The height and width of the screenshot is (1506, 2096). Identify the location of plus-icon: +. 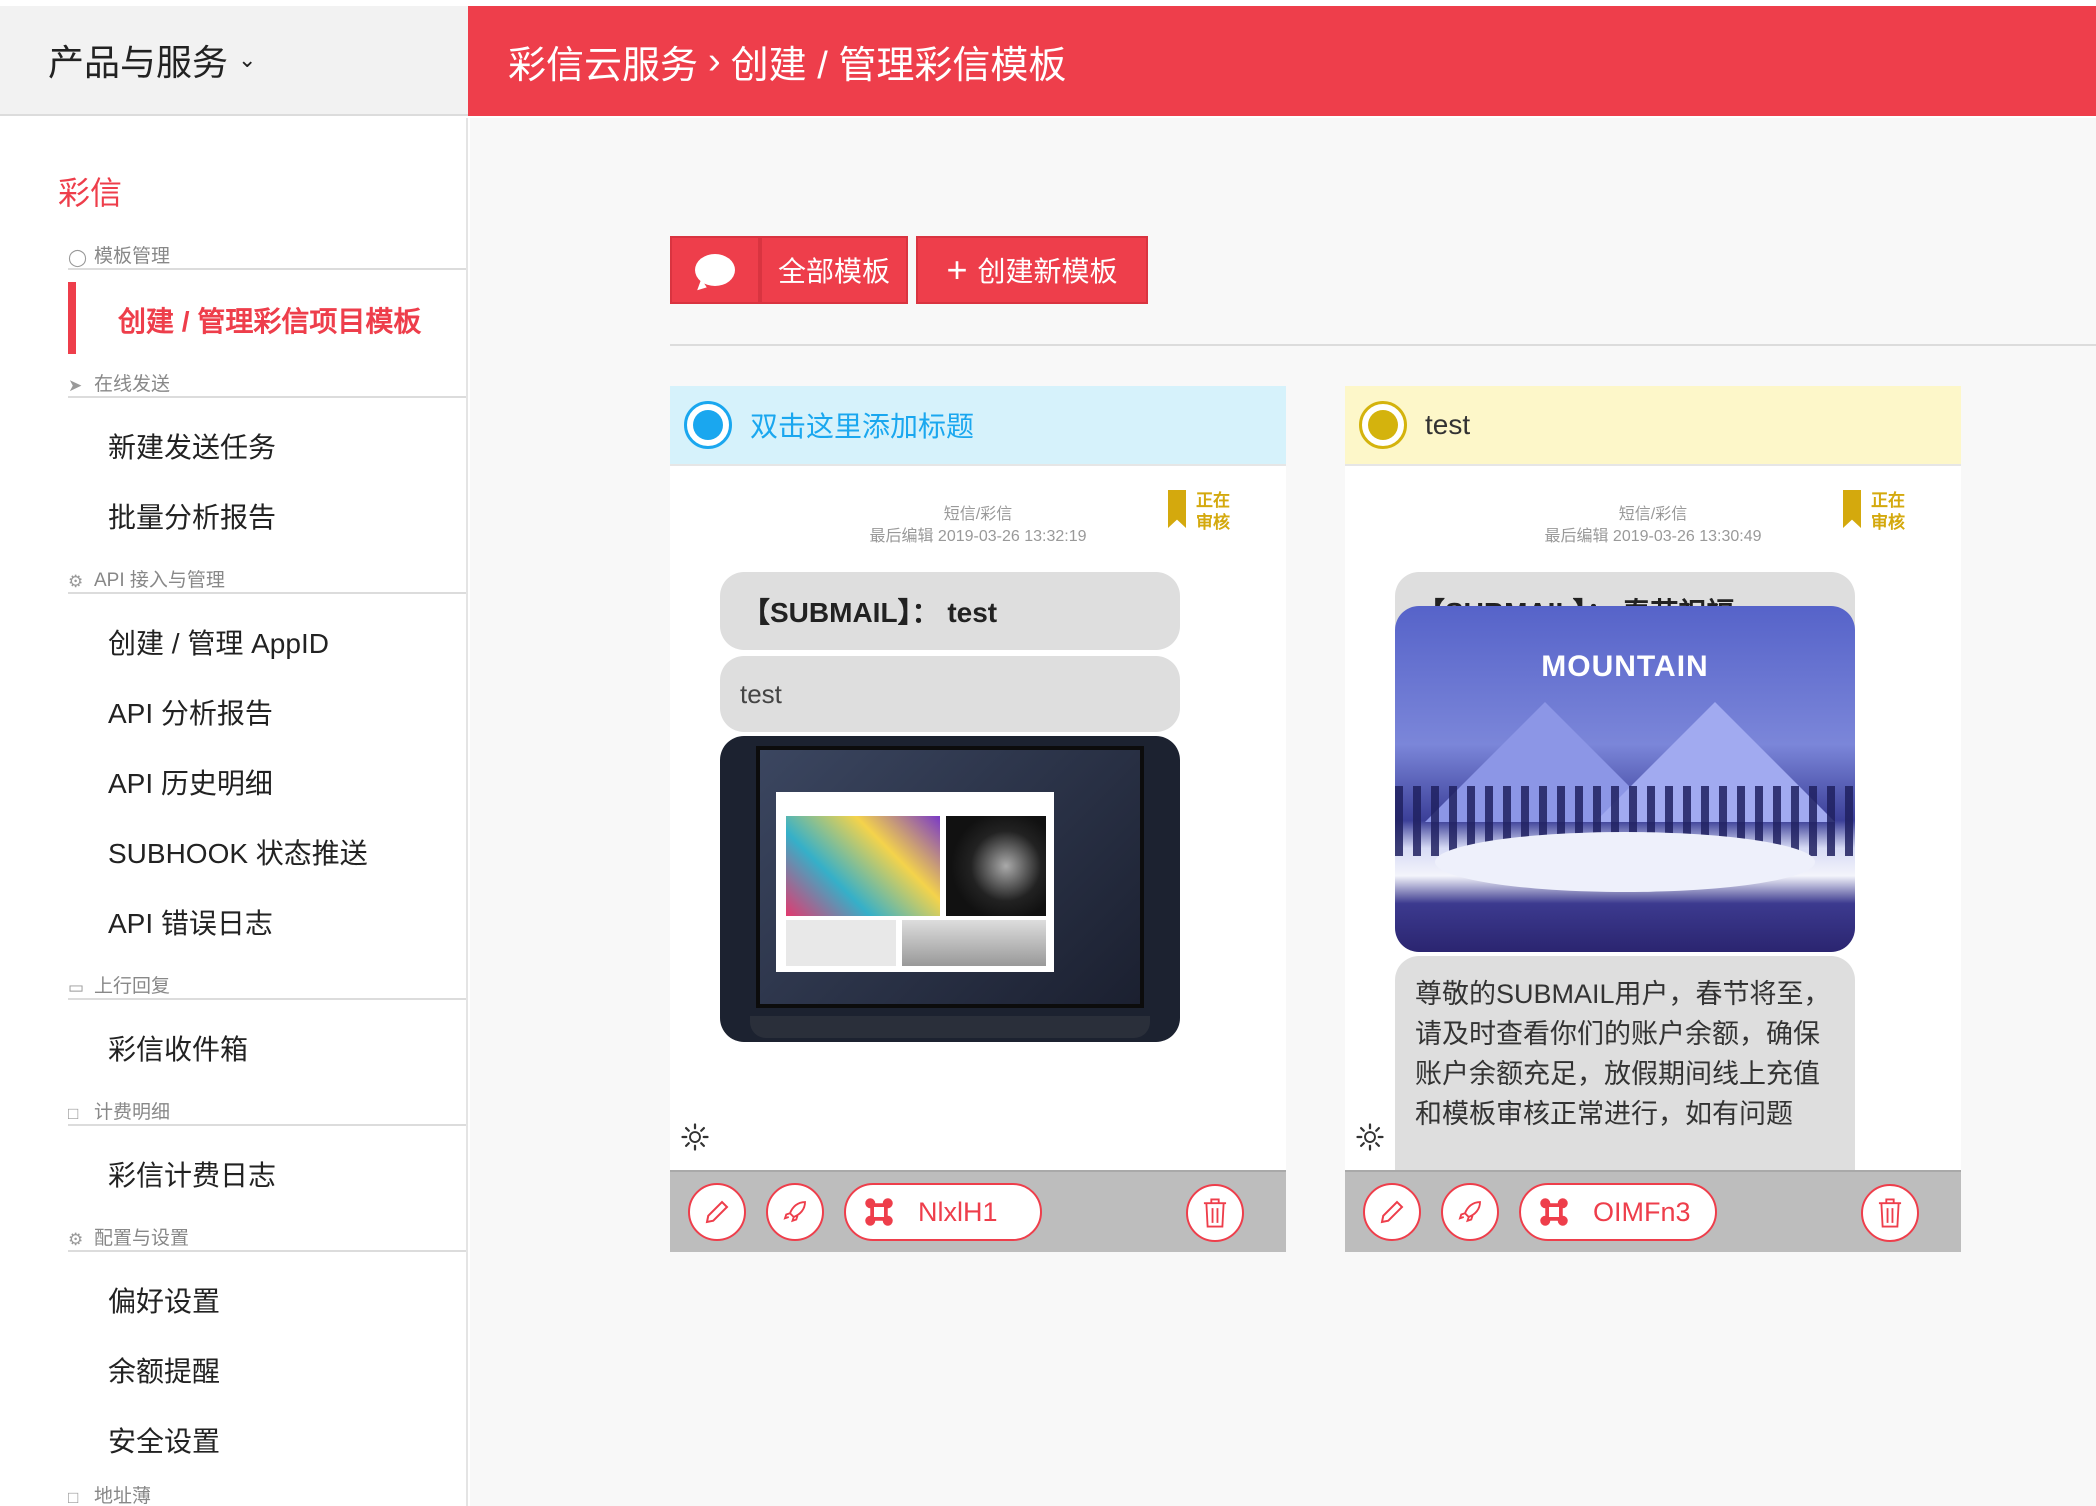
(957, 269).